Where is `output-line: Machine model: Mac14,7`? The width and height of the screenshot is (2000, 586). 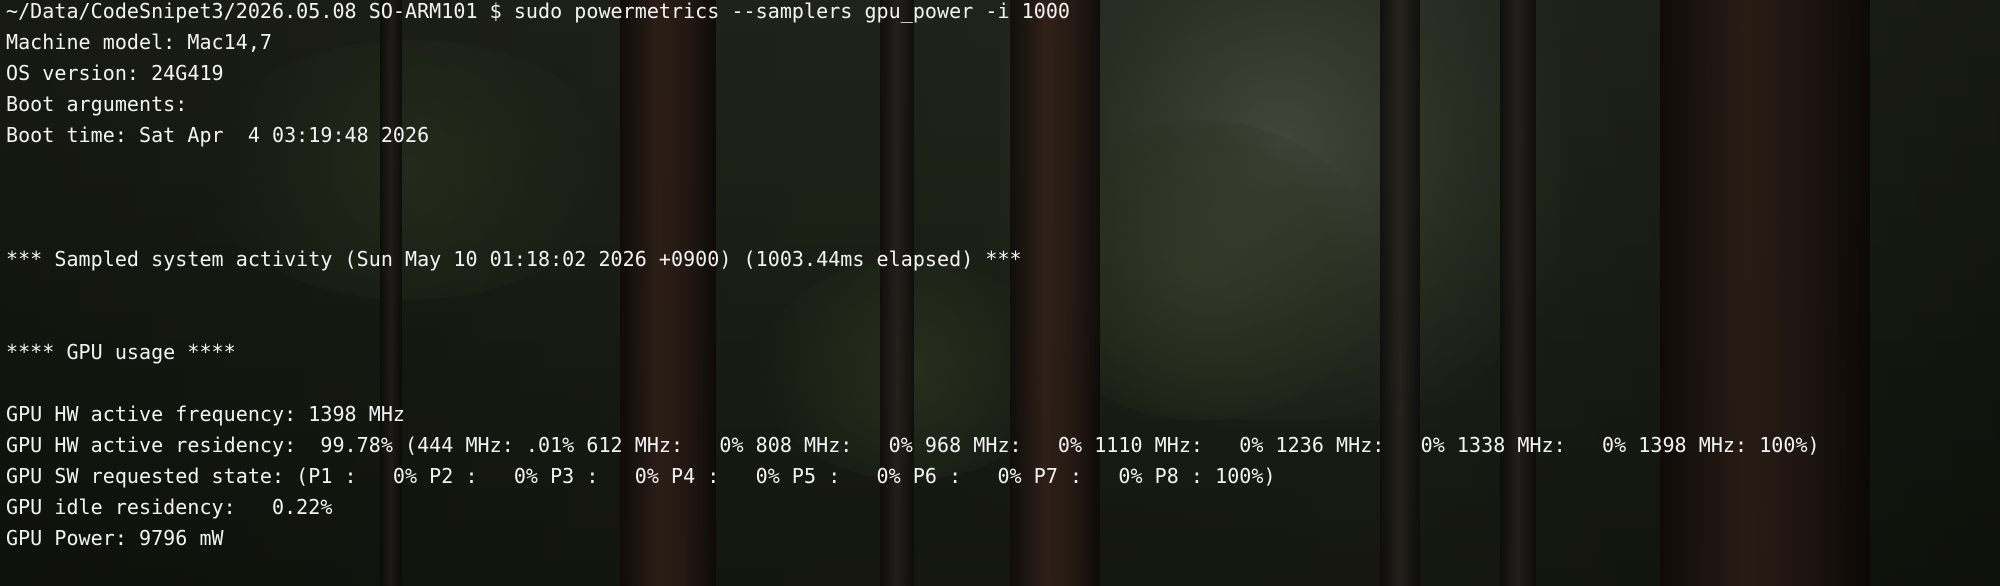 output-line: Machine model: Mac14,7 is located at coordinates (139, 42).